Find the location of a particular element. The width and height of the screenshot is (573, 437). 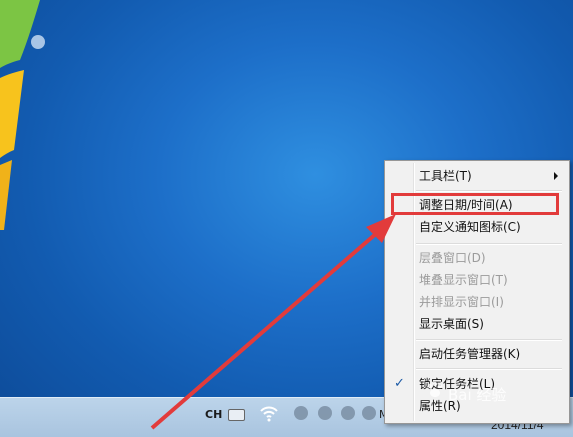

menu-item-task-manager: 启动任务管理器(K) is located at coordinates (476, 354).